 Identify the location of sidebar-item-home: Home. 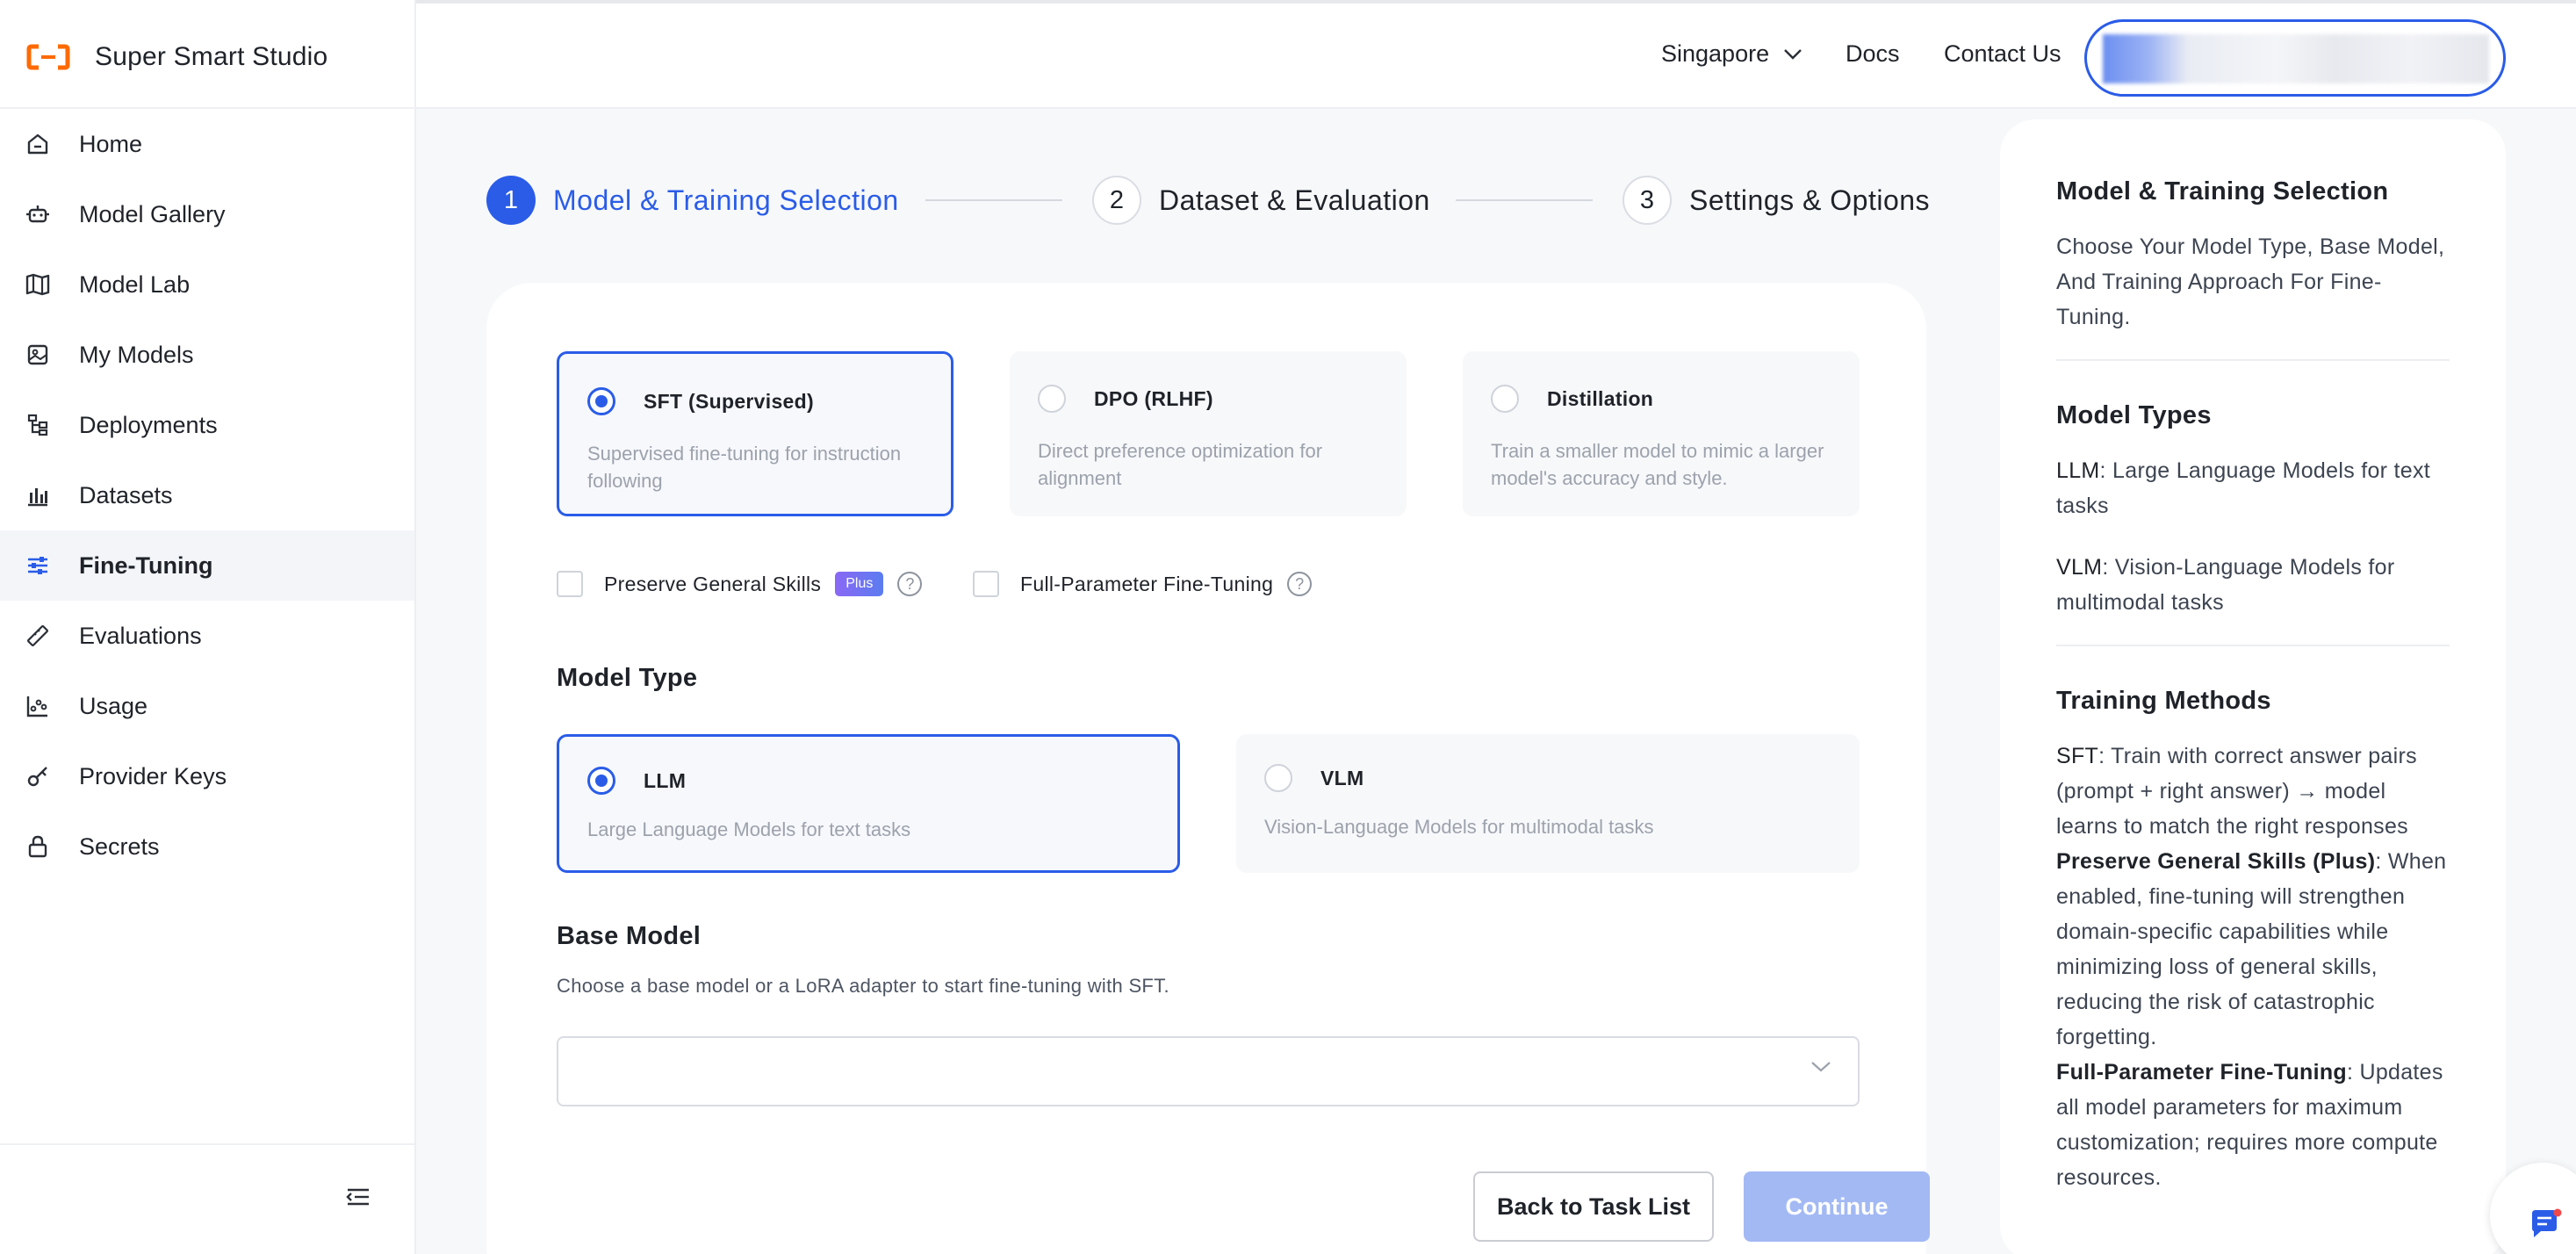
(207, 144).